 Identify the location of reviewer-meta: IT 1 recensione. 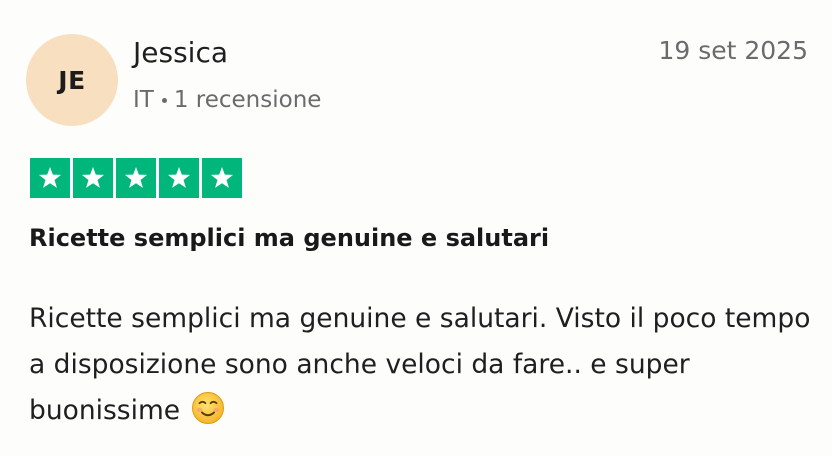
(227, 100).